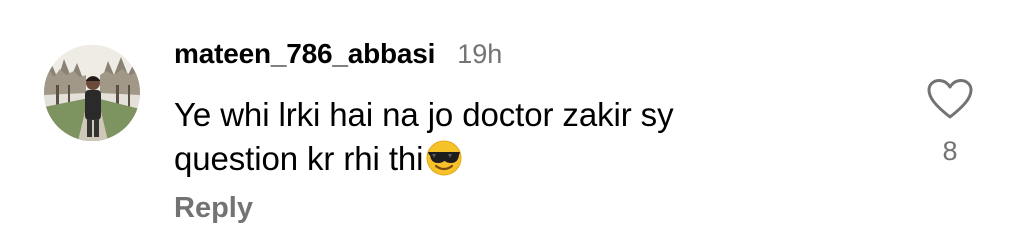 The height and width of the screenshot is (247, 1024). What do you see at coordinates (950, 151) in the screenshot?
I see `like-count: 8` at bounding box center [950, 151].